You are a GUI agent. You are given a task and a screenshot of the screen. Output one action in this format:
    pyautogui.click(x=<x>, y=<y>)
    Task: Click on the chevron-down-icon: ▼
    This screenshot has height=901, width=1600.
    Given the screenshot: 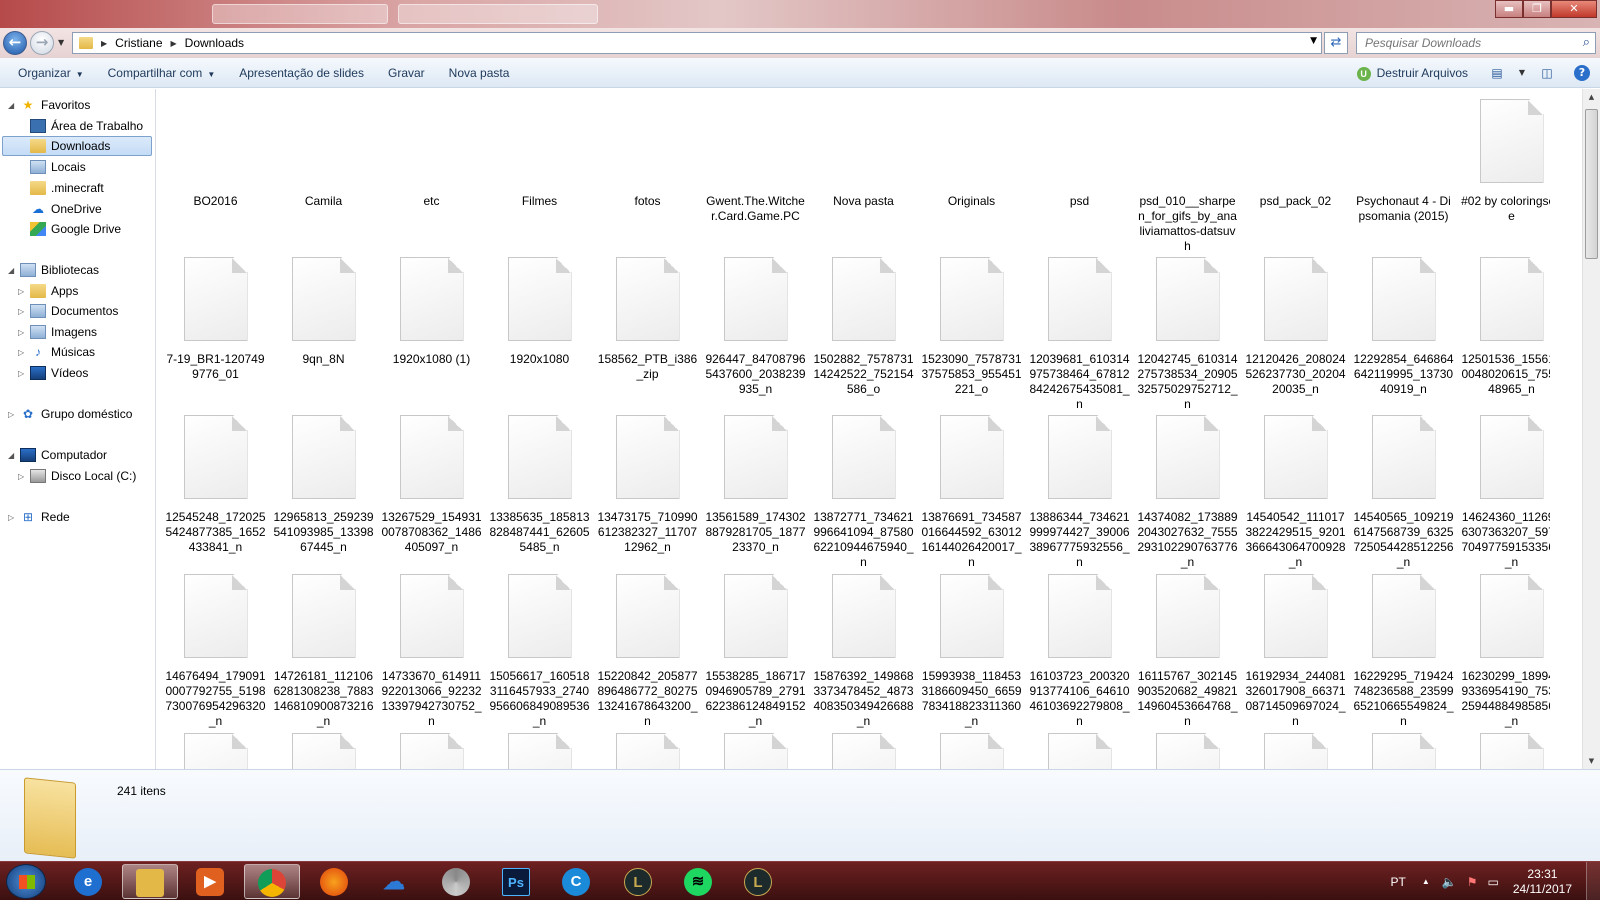 What is the action you would take?
    pyautogui.click(x=1522, y=73)
    